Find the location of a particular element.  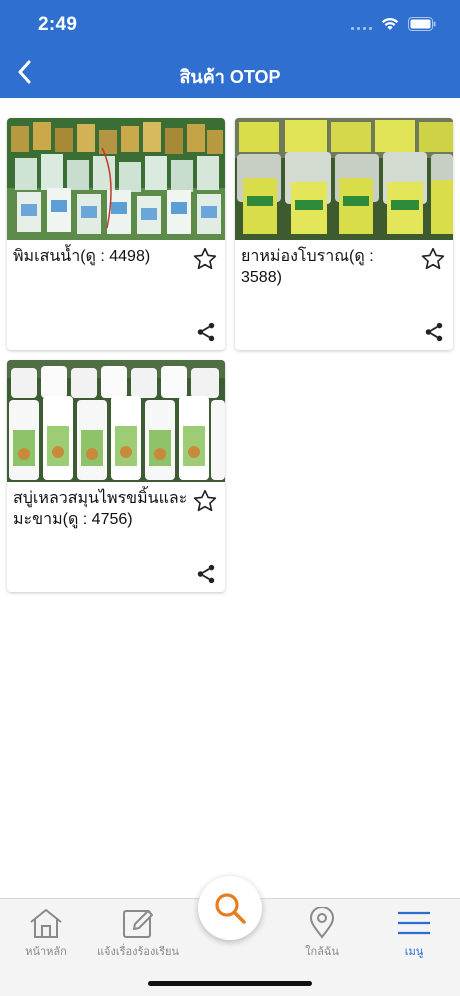

status-time: 2:49 is located at coordinates (58, 24).